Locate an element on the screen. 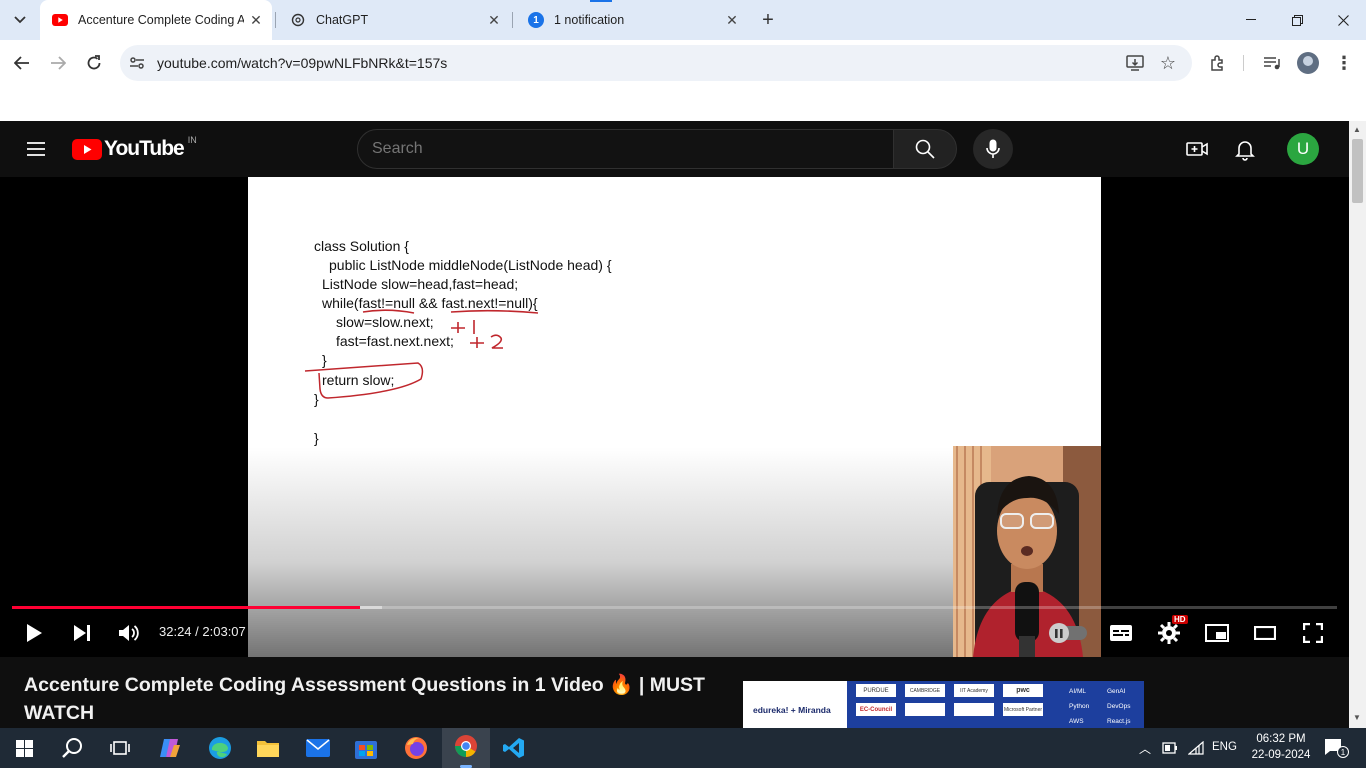  youtube-logo-icon is located at coordinates (87, 149).